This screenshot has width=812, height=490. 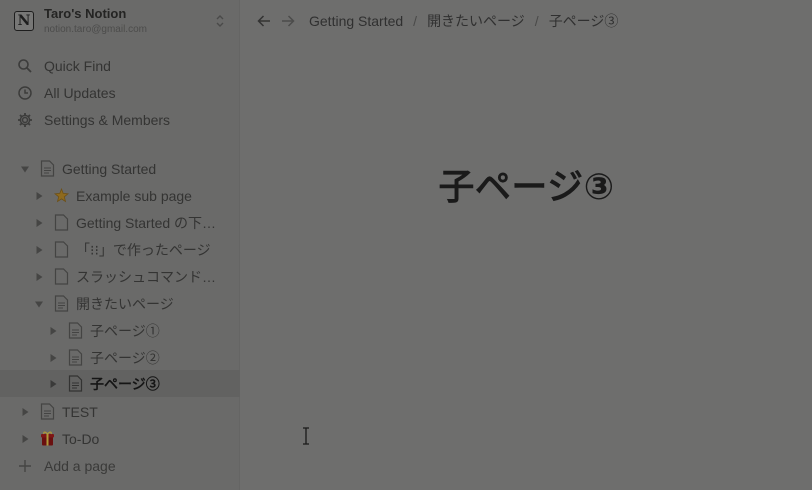 I want to click on gift-icon, so click(x=47, y=438).